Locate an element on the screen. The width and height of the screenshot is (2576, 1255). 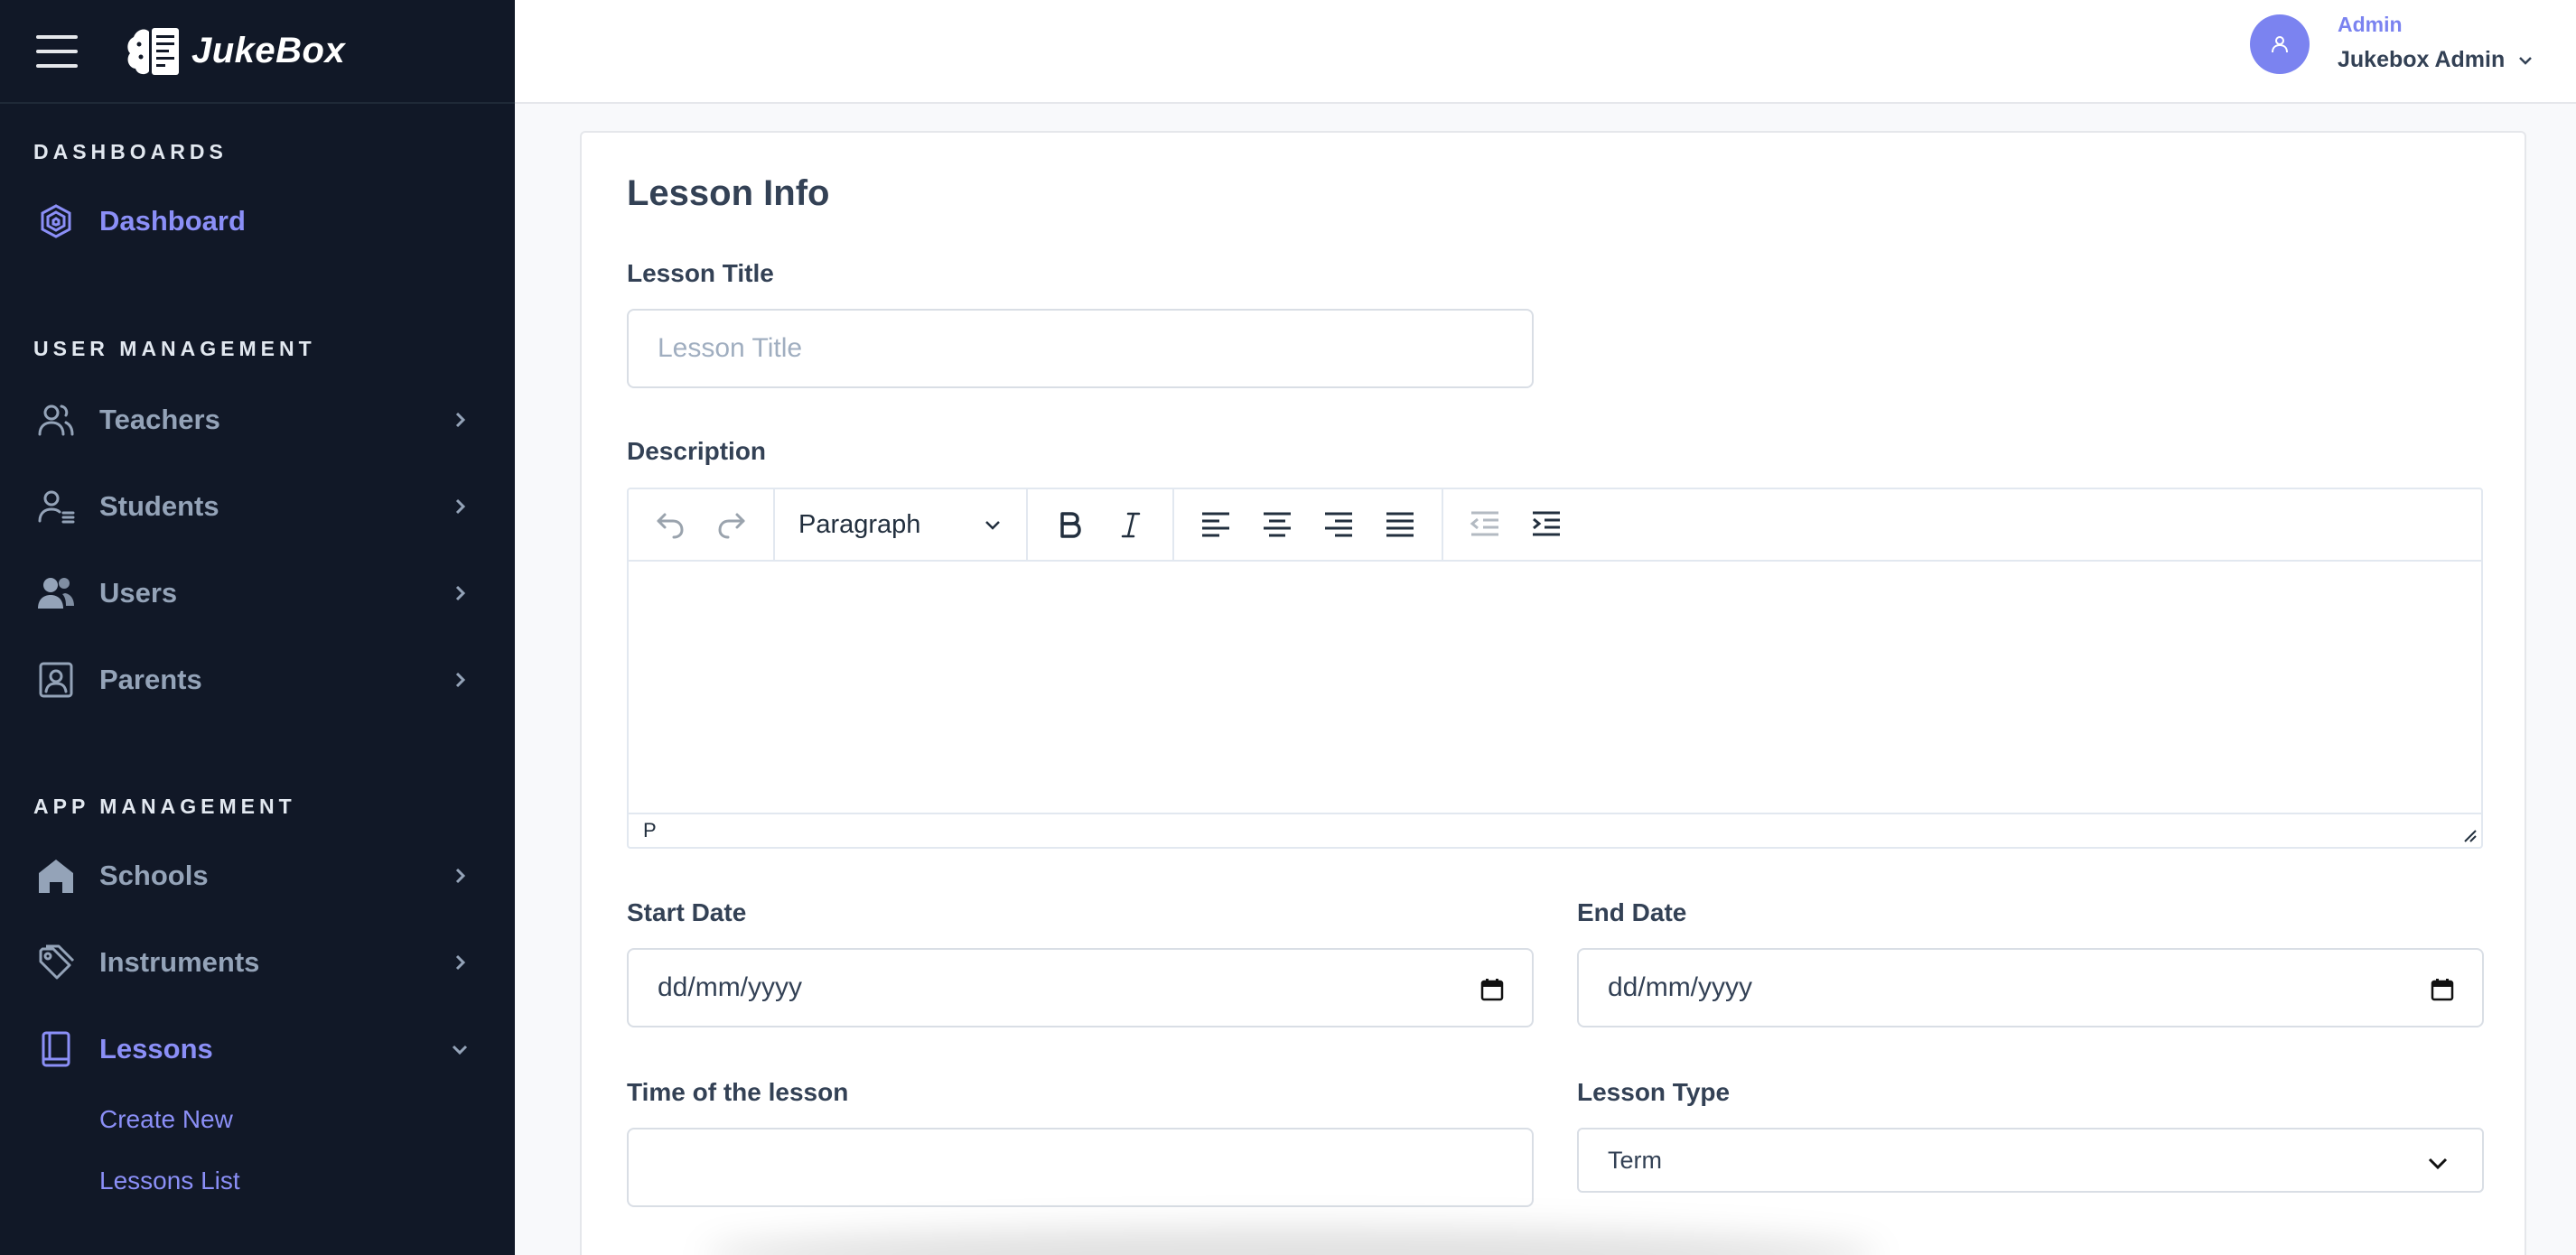
user-list-icon is located at coordinates (56, 506).